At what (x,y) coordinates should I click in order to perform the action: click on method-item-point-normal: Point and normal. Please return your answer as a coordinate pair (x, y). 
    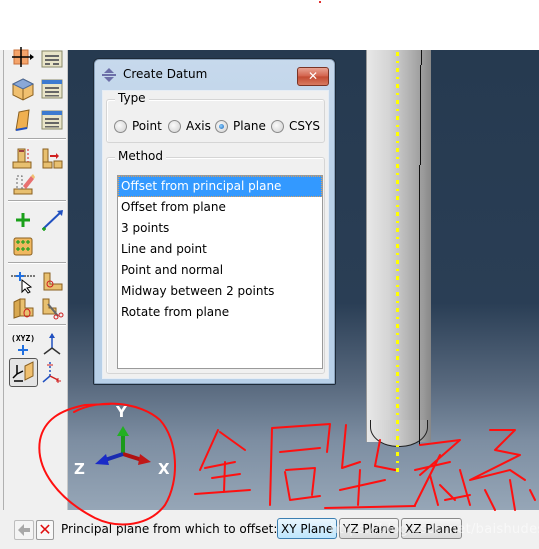
    Looking at the image, I should click on (220, 270).